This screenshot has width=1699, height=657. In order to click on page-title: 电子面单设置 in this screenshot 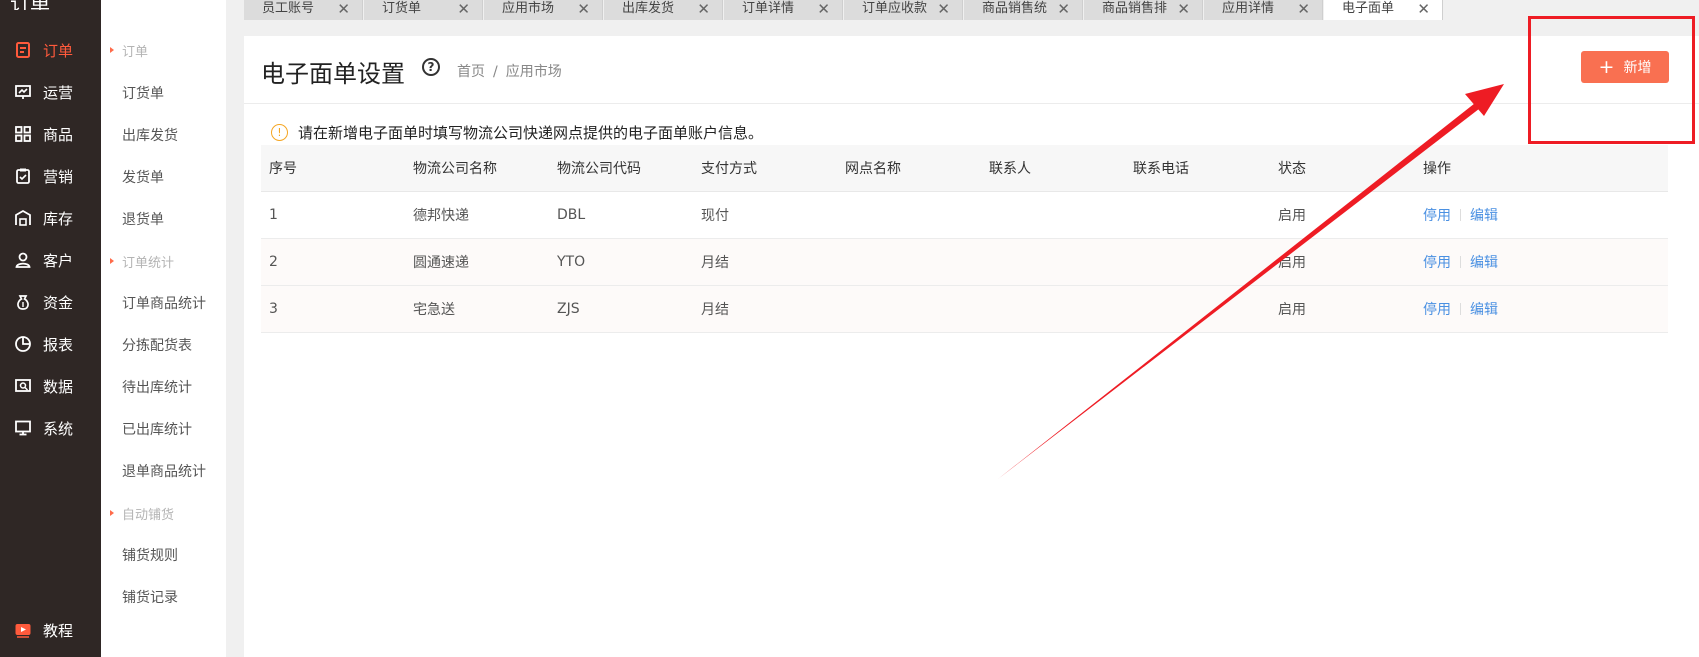, I will do `click(333, 74)`.